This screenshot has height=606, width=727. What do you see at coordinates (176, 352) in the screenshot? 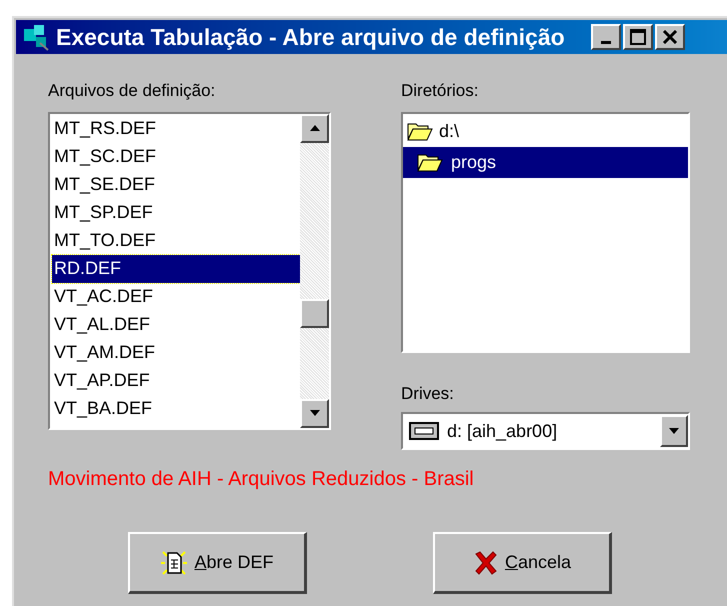
I see `file-item: VT_AM.DEF` at bounding box center [176, 352].